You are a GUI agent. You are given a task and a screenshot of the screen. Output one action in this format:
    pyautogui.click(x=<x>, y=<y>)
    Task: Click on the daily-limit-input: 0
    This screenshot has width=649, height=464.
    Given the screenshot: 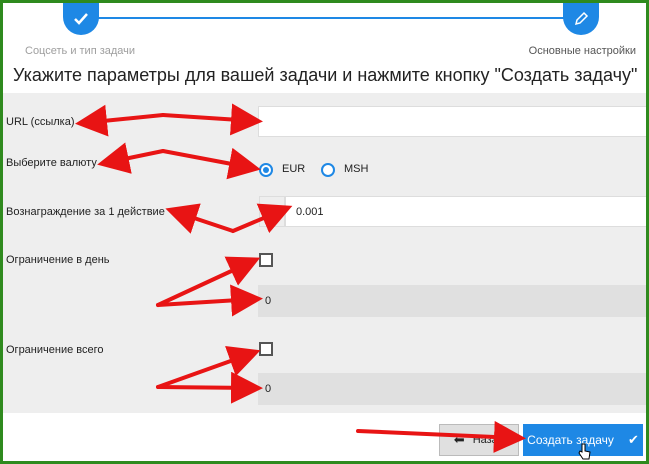 What is the action you would take?
    pyautogui.click(x=452, y=301)
    